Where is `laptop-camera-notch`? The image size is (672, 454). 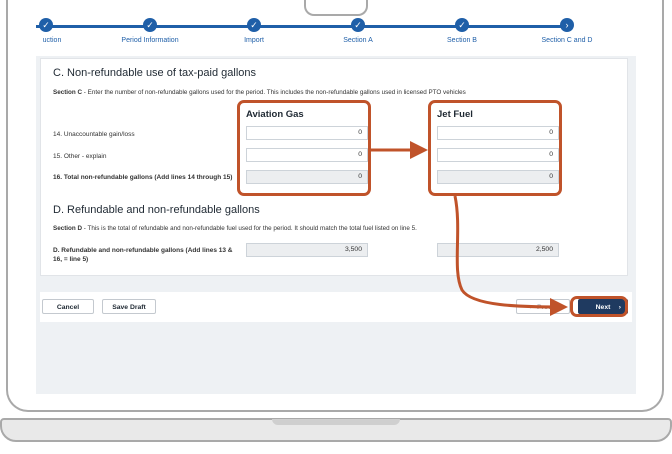
laptop-camera-notch is located at coordinates (336, 8).